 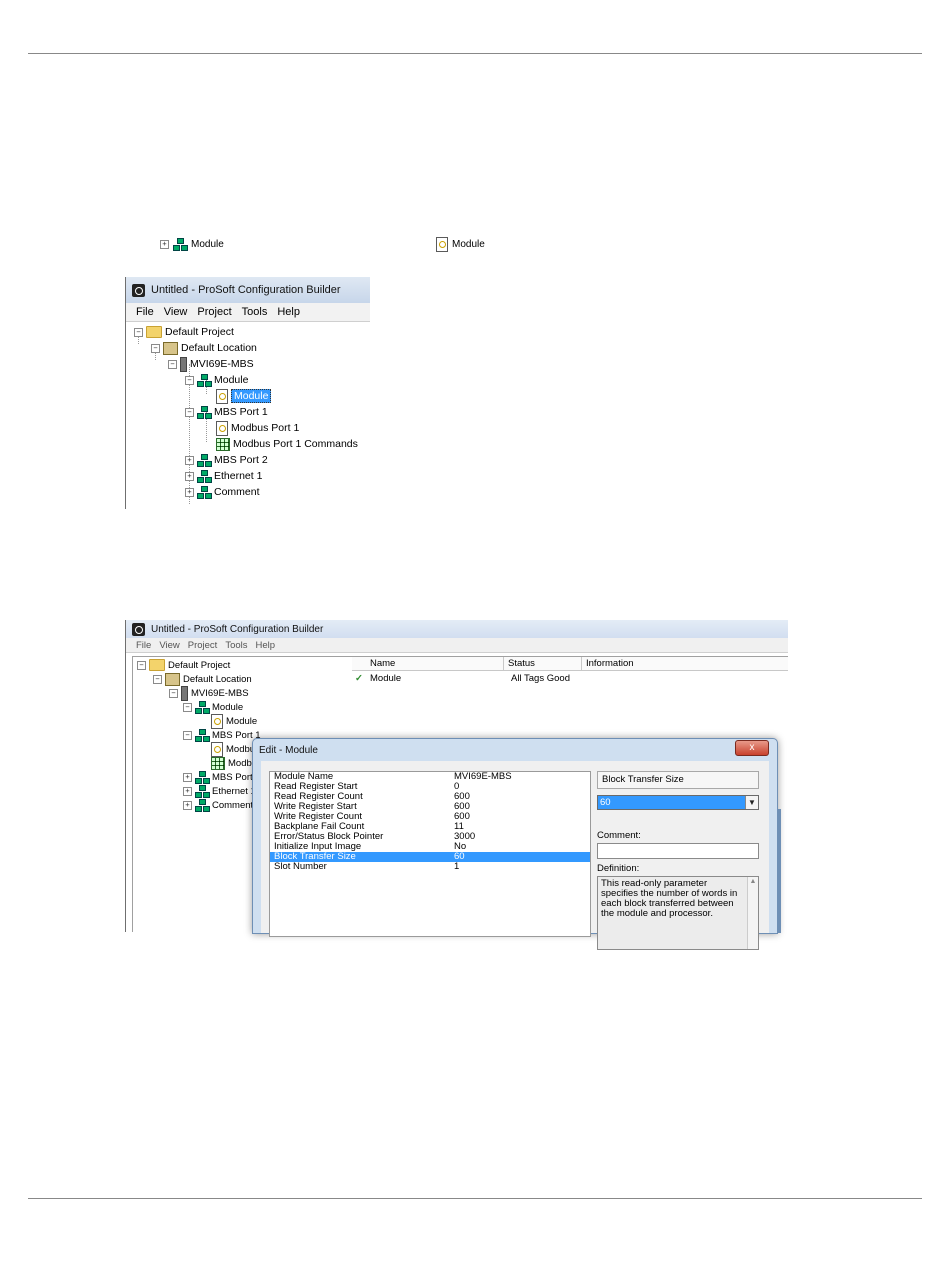 I want to click on field-heading: Block Transfer Size, so click(x=678, y=780).